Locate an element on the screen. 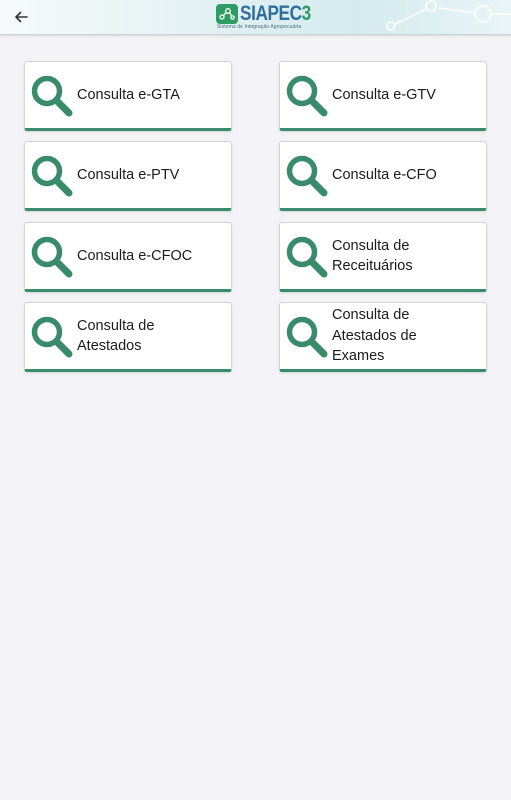 The width and height of the screenshot is (511, 800). card-label: Consulta e-PTV is located at coordinates (128, 174).